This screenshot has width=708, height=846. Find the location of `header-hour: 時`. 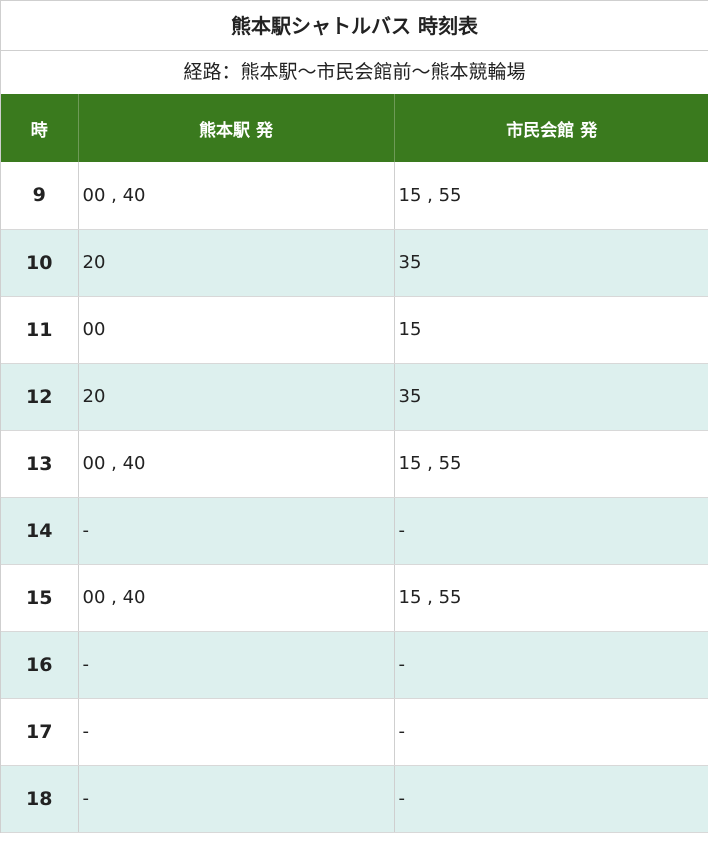

header-hour: 時 is located at coordinates (39, 128).